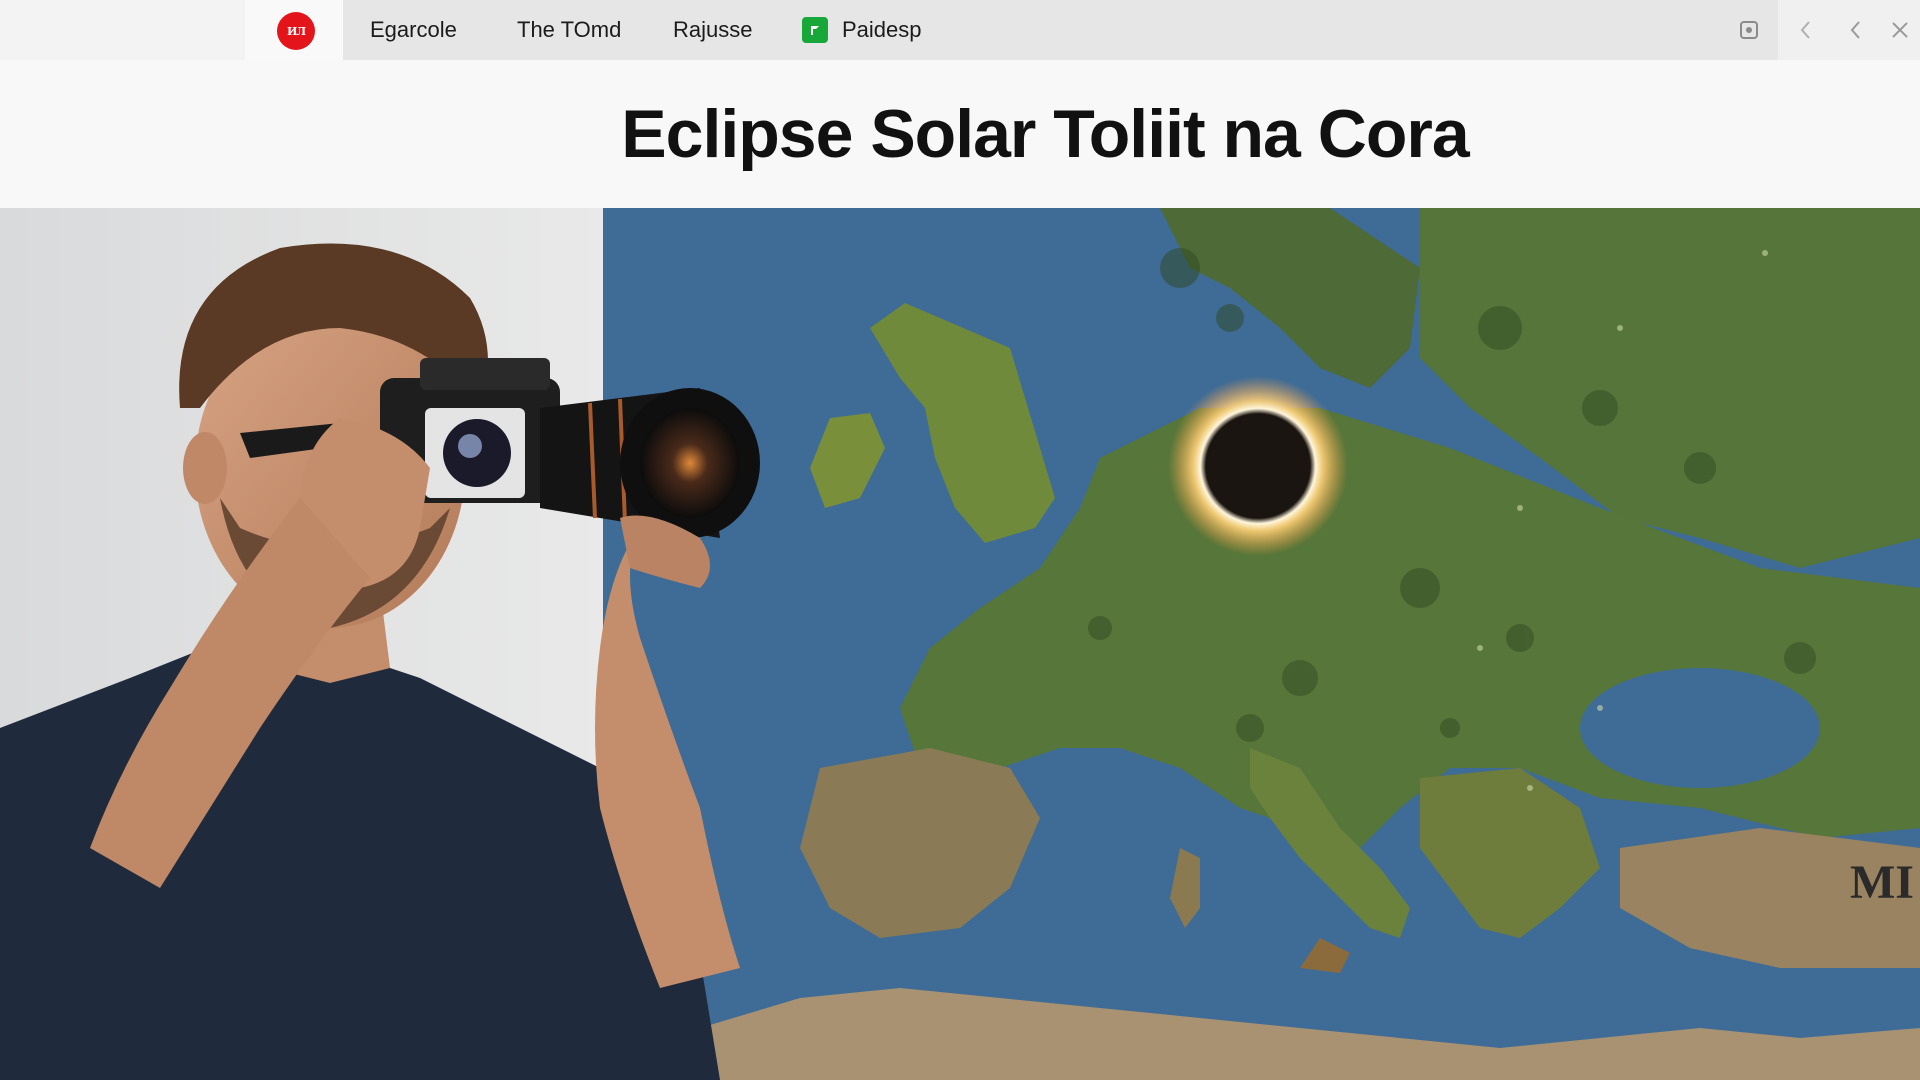 Image resolution: width=1920 pixels, height=1080 pixels. I want to click on map-corner-label: MI, so click(1882, 882).